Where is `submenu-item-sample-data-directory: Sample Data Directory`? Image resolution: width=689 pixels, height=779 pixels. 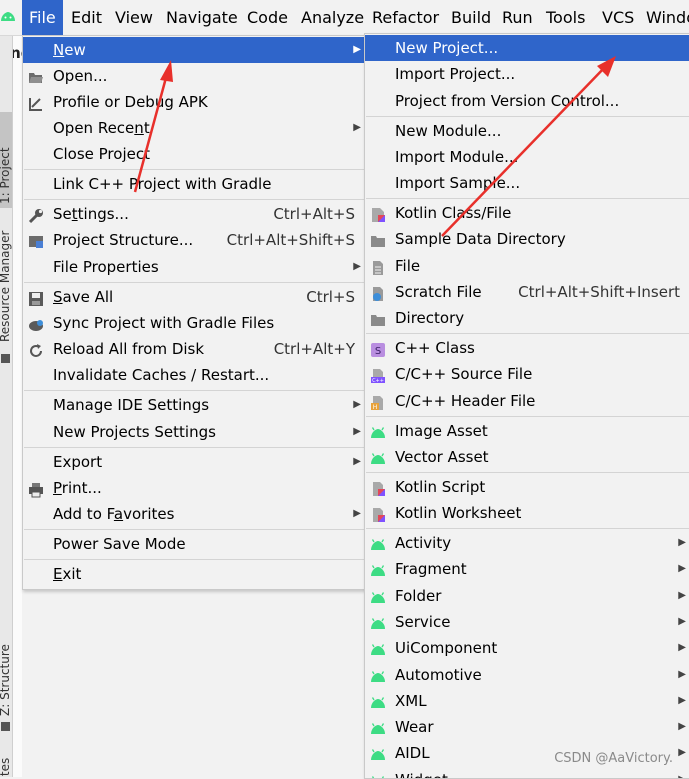 submenu-item-sample-data-directory: Sample Data Directory is located at coordinates (527, 239).